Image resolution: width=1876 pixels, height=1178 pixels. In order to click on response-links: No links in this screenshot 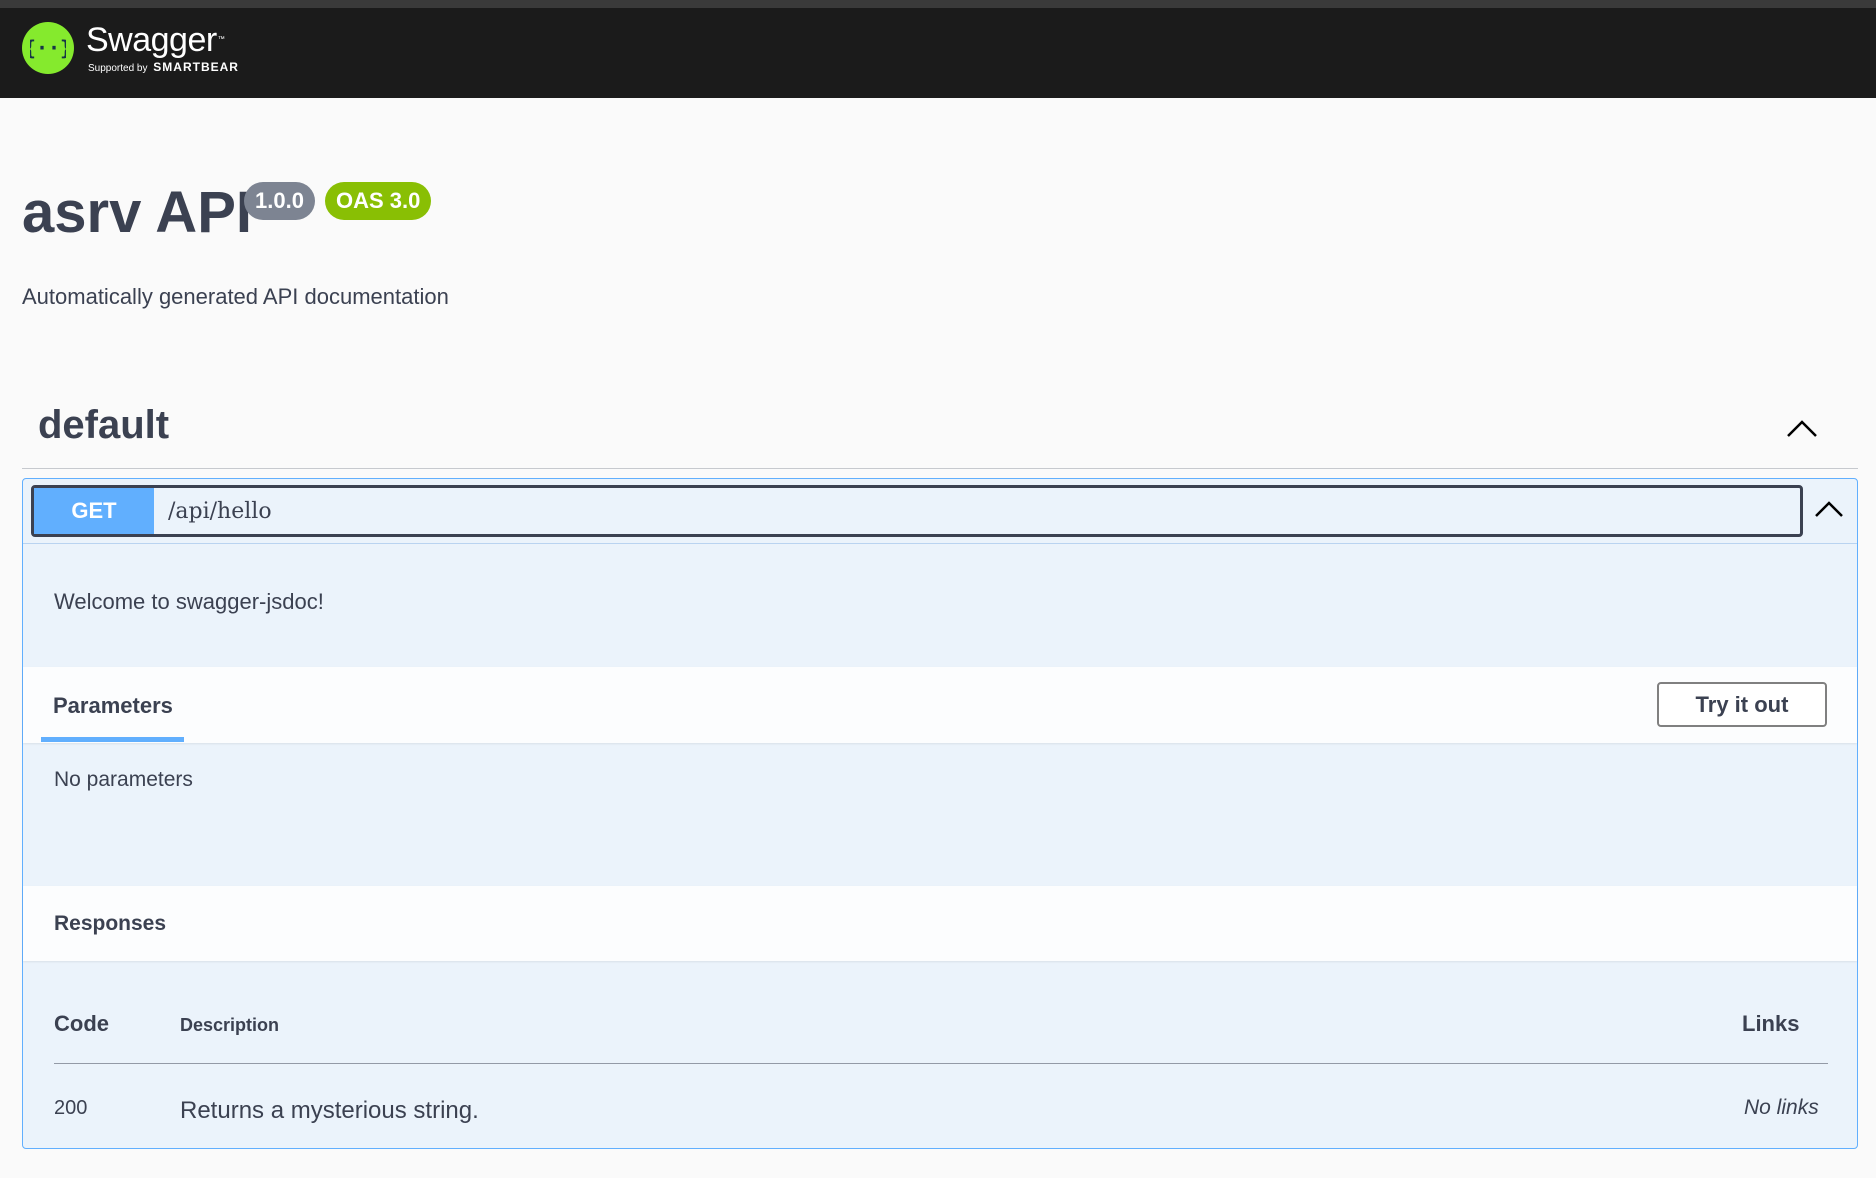, I will do `click(1781, 1107)`.